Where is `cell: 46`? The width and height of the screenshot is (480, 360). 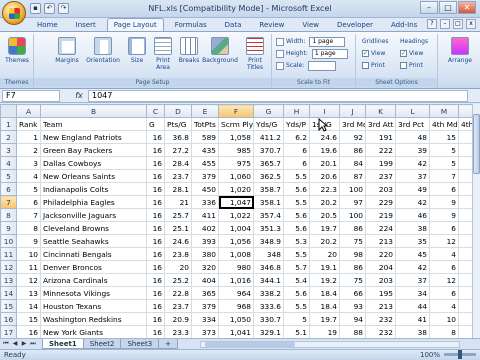 cell: 46 is located at coordinates (412, 215).